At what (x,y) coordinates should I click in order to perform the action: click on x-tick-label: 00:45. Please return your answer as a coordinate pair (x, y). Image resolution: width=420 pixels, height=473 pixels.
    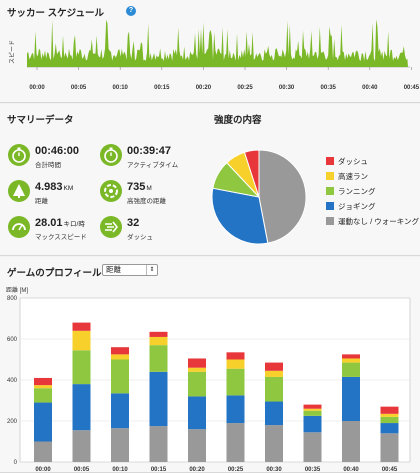
    Looking at the image, I should click on (390, 470).